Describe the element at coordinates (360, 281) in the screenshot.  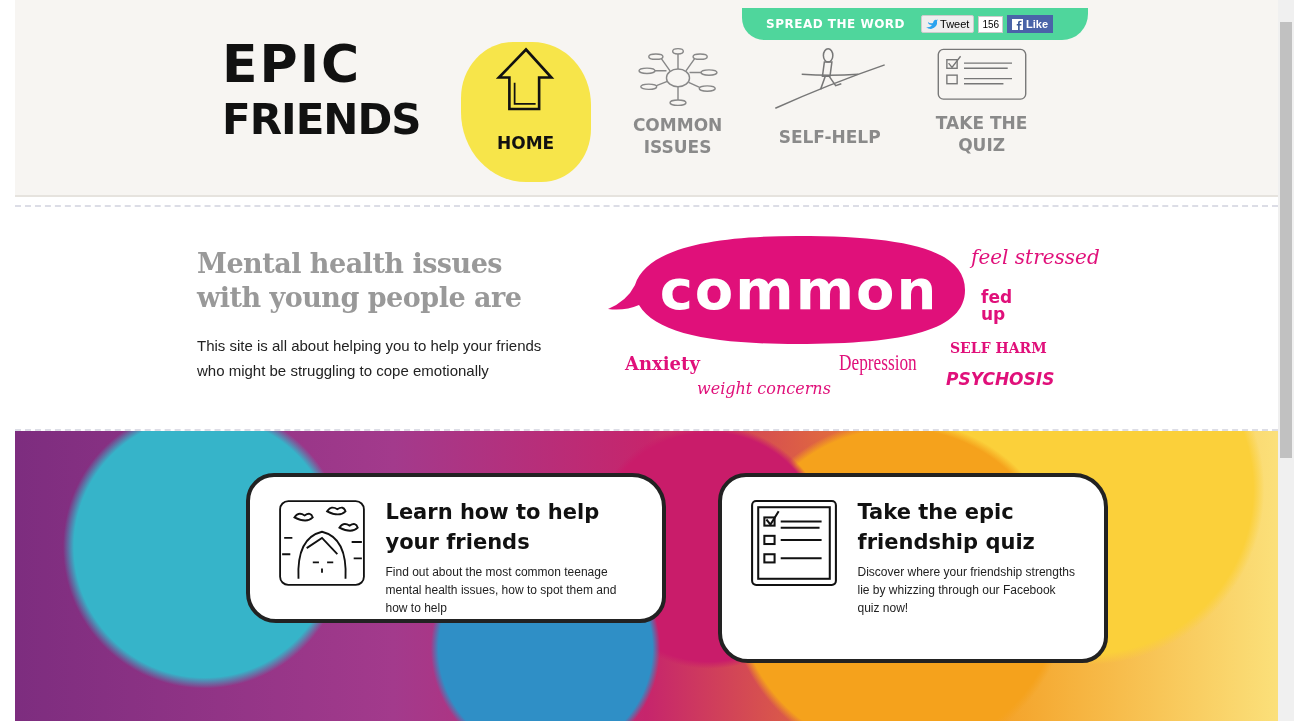
I see `intro-heading: Mental health issues with young people are` at that location.